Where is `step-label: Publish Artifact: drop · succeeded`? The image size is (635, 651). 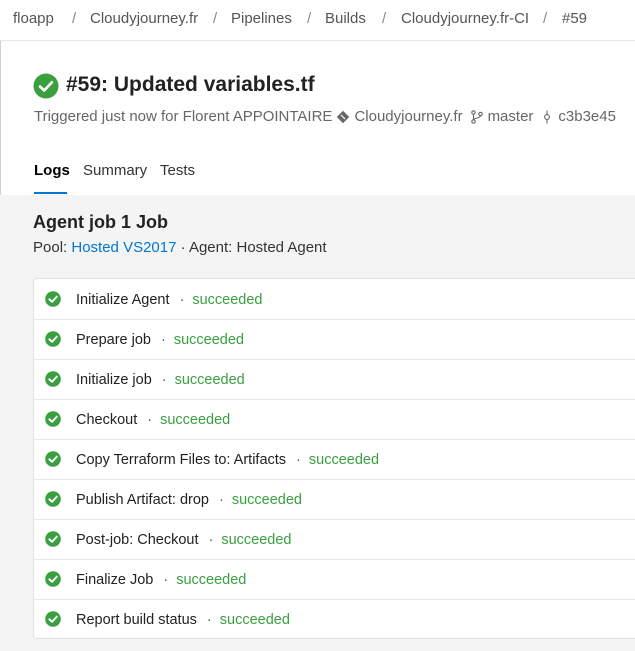
step-label: Publish Artifact: drop · succeeded is located at coordinates (189, 500).